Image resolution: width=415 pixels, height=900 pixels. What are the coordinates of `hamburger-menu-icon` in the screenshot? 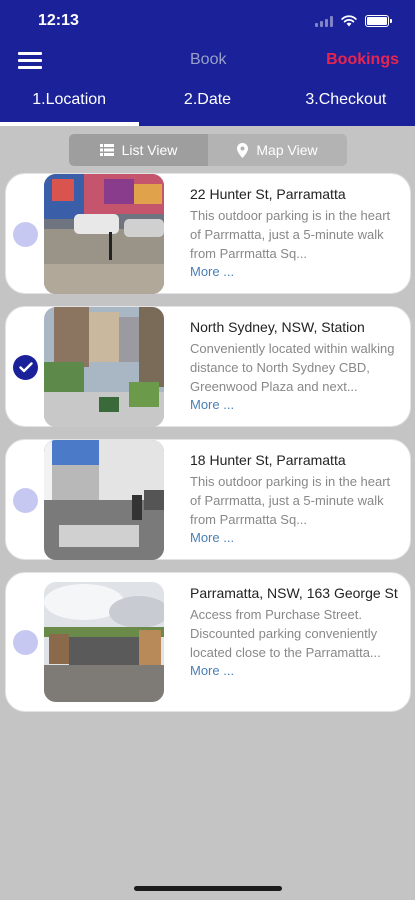 It's located at (30, 60).